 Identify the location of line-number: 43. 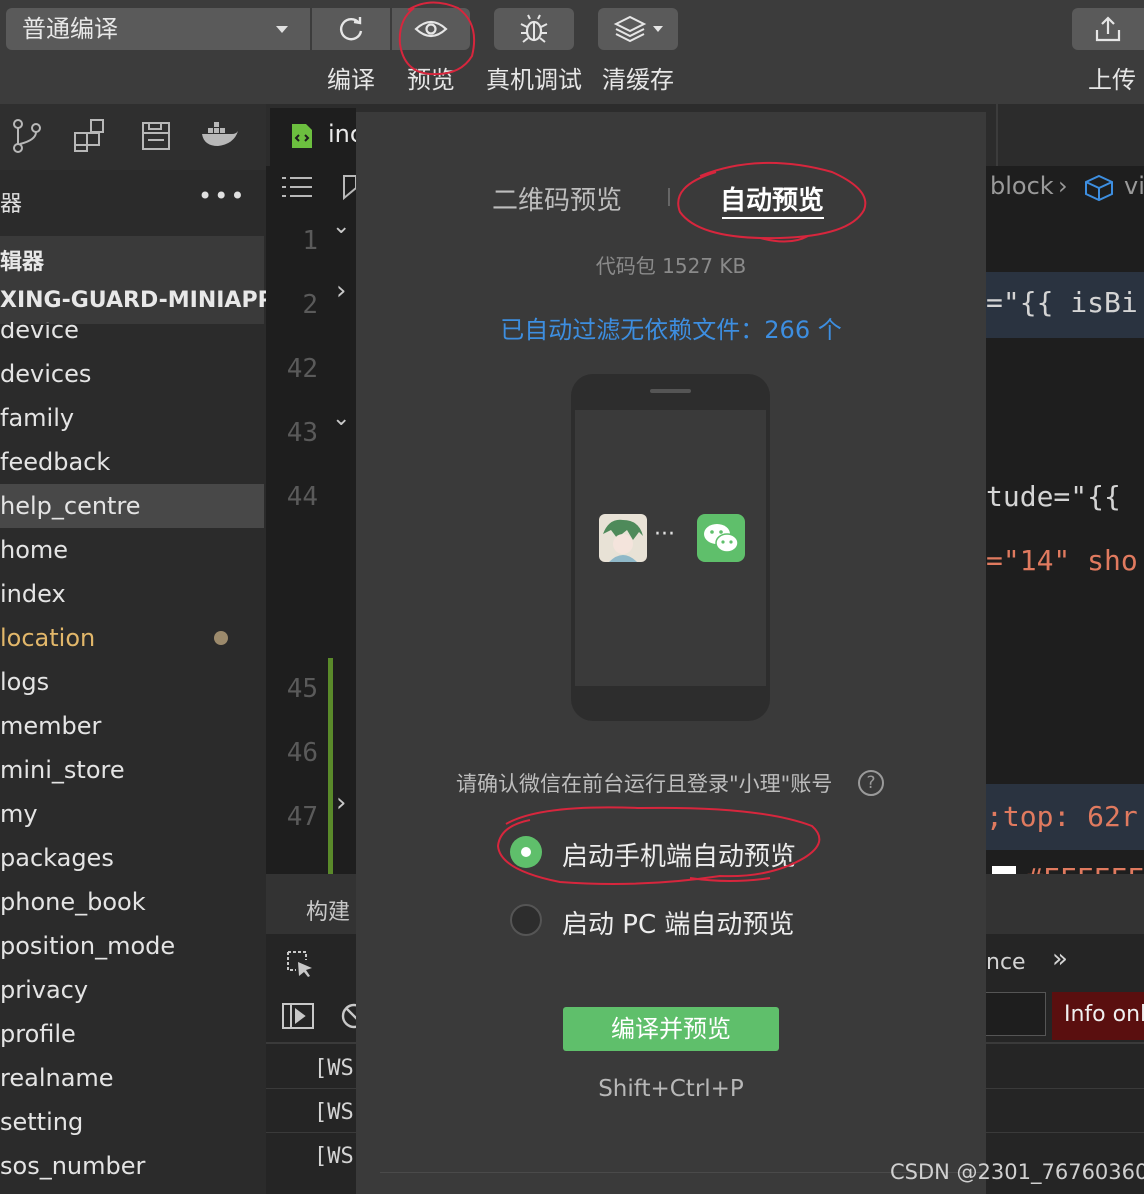
(302, 433).